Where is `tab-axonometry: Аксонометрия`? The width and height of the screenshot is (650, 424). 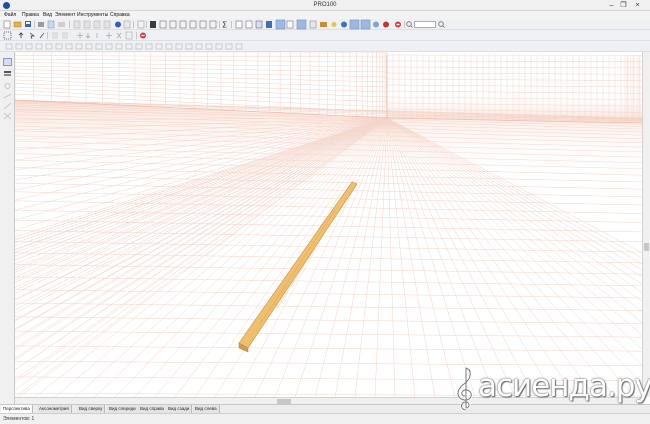 tab-axonometry: Аксонометрия is located at coordinates (54, 409).